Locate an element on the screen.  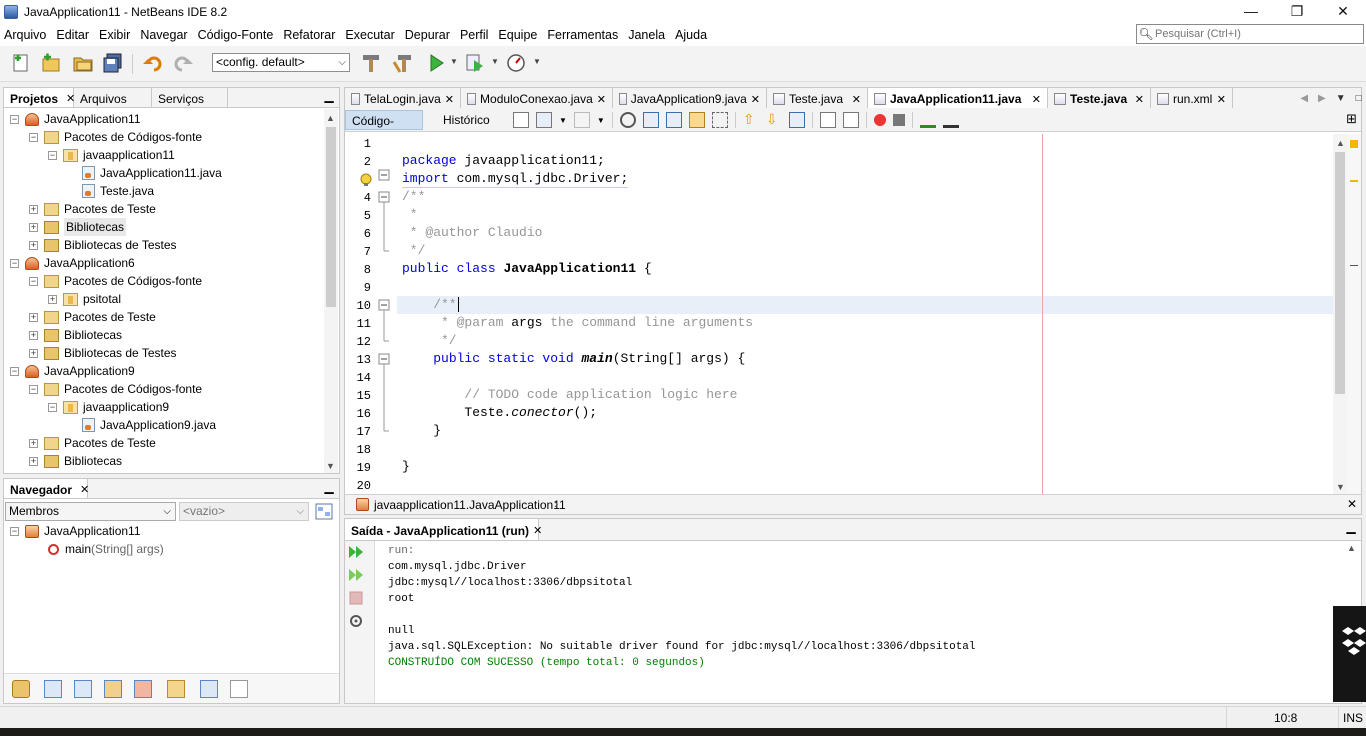
run-icon is located at coordinates (436, 63).